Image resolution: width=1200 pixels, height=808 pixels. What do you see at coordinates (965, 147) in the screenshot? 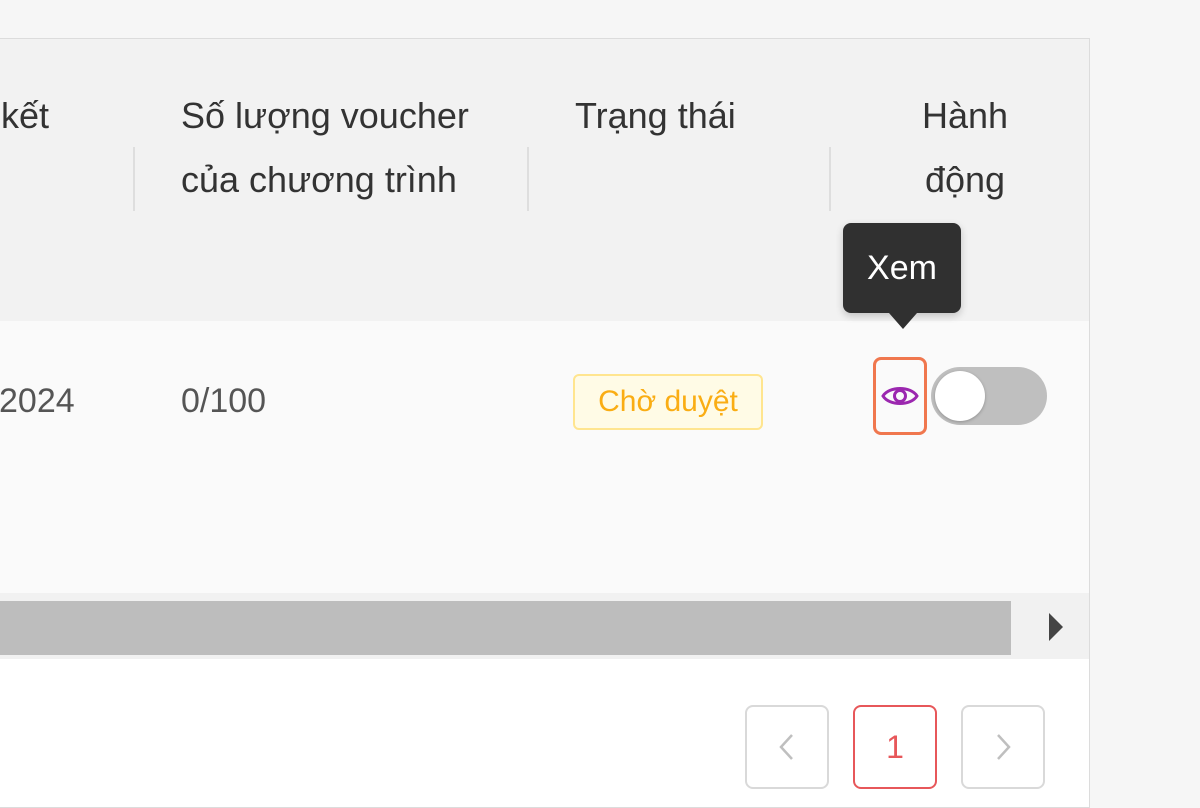
I see `column-header-action: Hành động` at bounding box center [965, 147].